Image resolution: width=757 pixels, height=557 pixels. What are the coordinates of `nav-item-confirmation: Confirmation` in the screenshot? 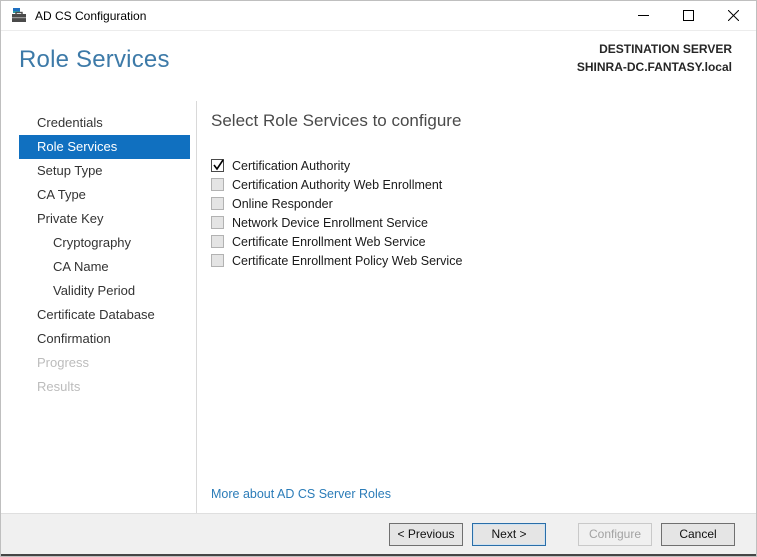 It's located at (98, 339).